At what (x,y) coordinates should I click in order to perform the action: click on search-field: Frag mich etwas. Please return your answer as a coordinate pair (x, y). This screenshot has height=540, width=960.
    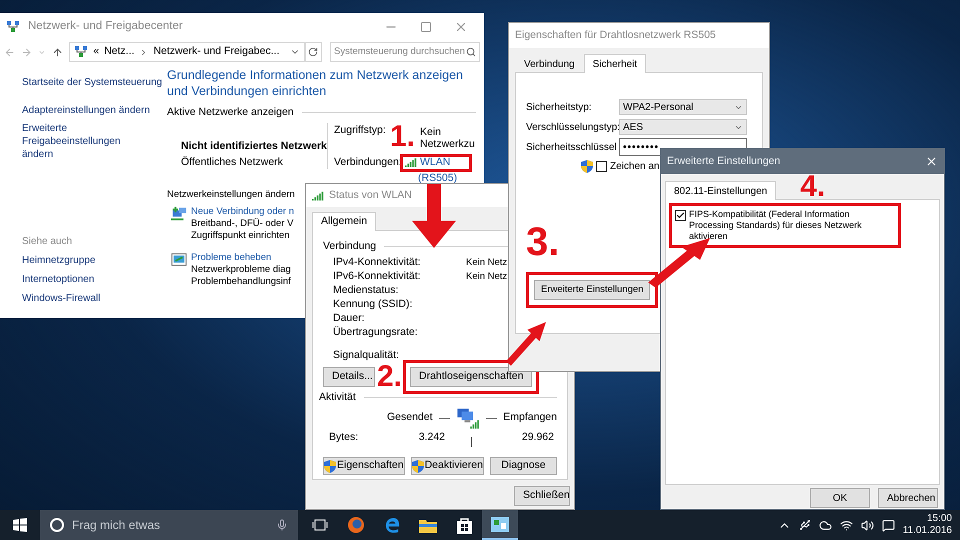
    Looking at the image, I should click on (170, 525).